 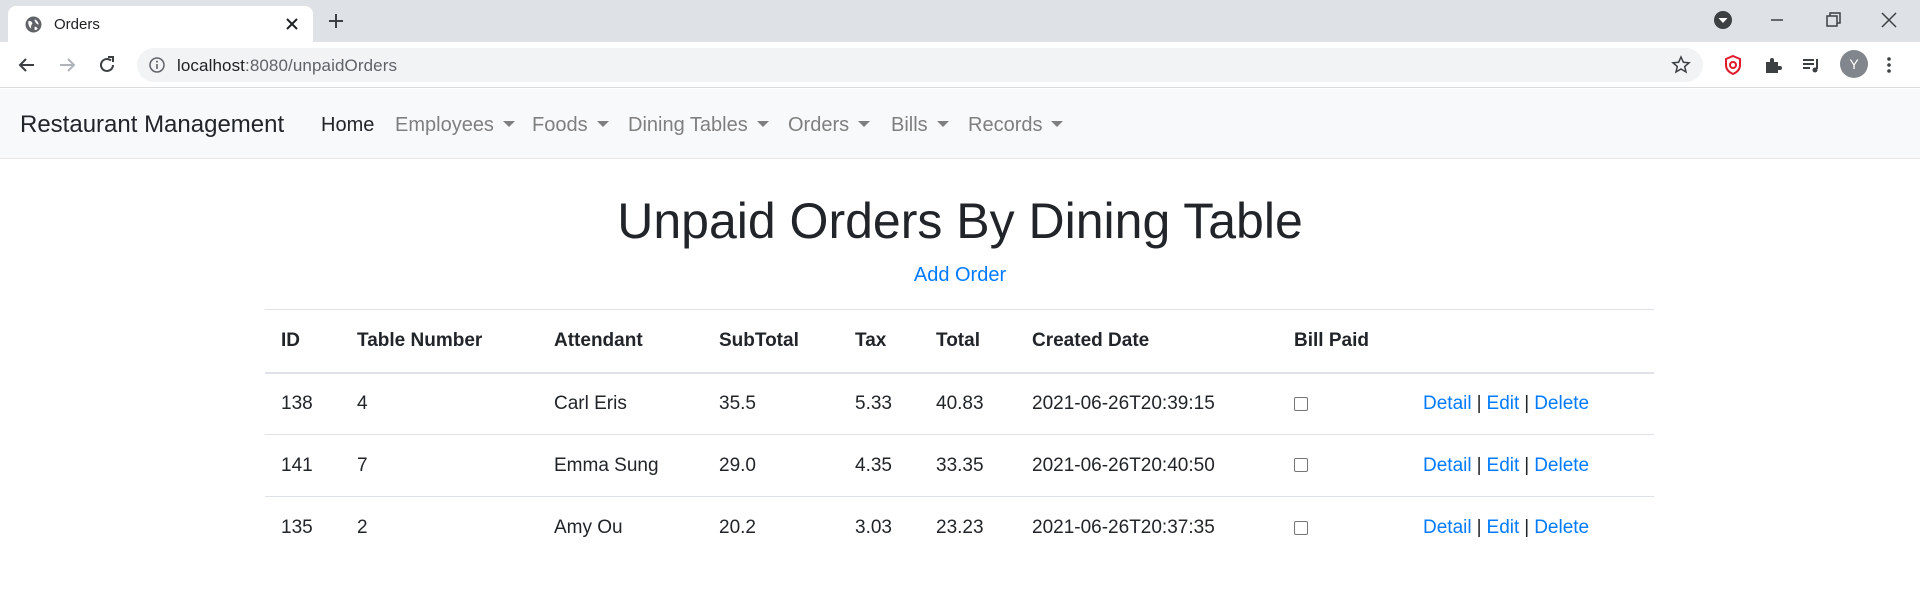 What do you see at coordinates (1773, 65) in the screenshot?
I see `extensions-puzzle-icon` at bounding box center [1773, 65].